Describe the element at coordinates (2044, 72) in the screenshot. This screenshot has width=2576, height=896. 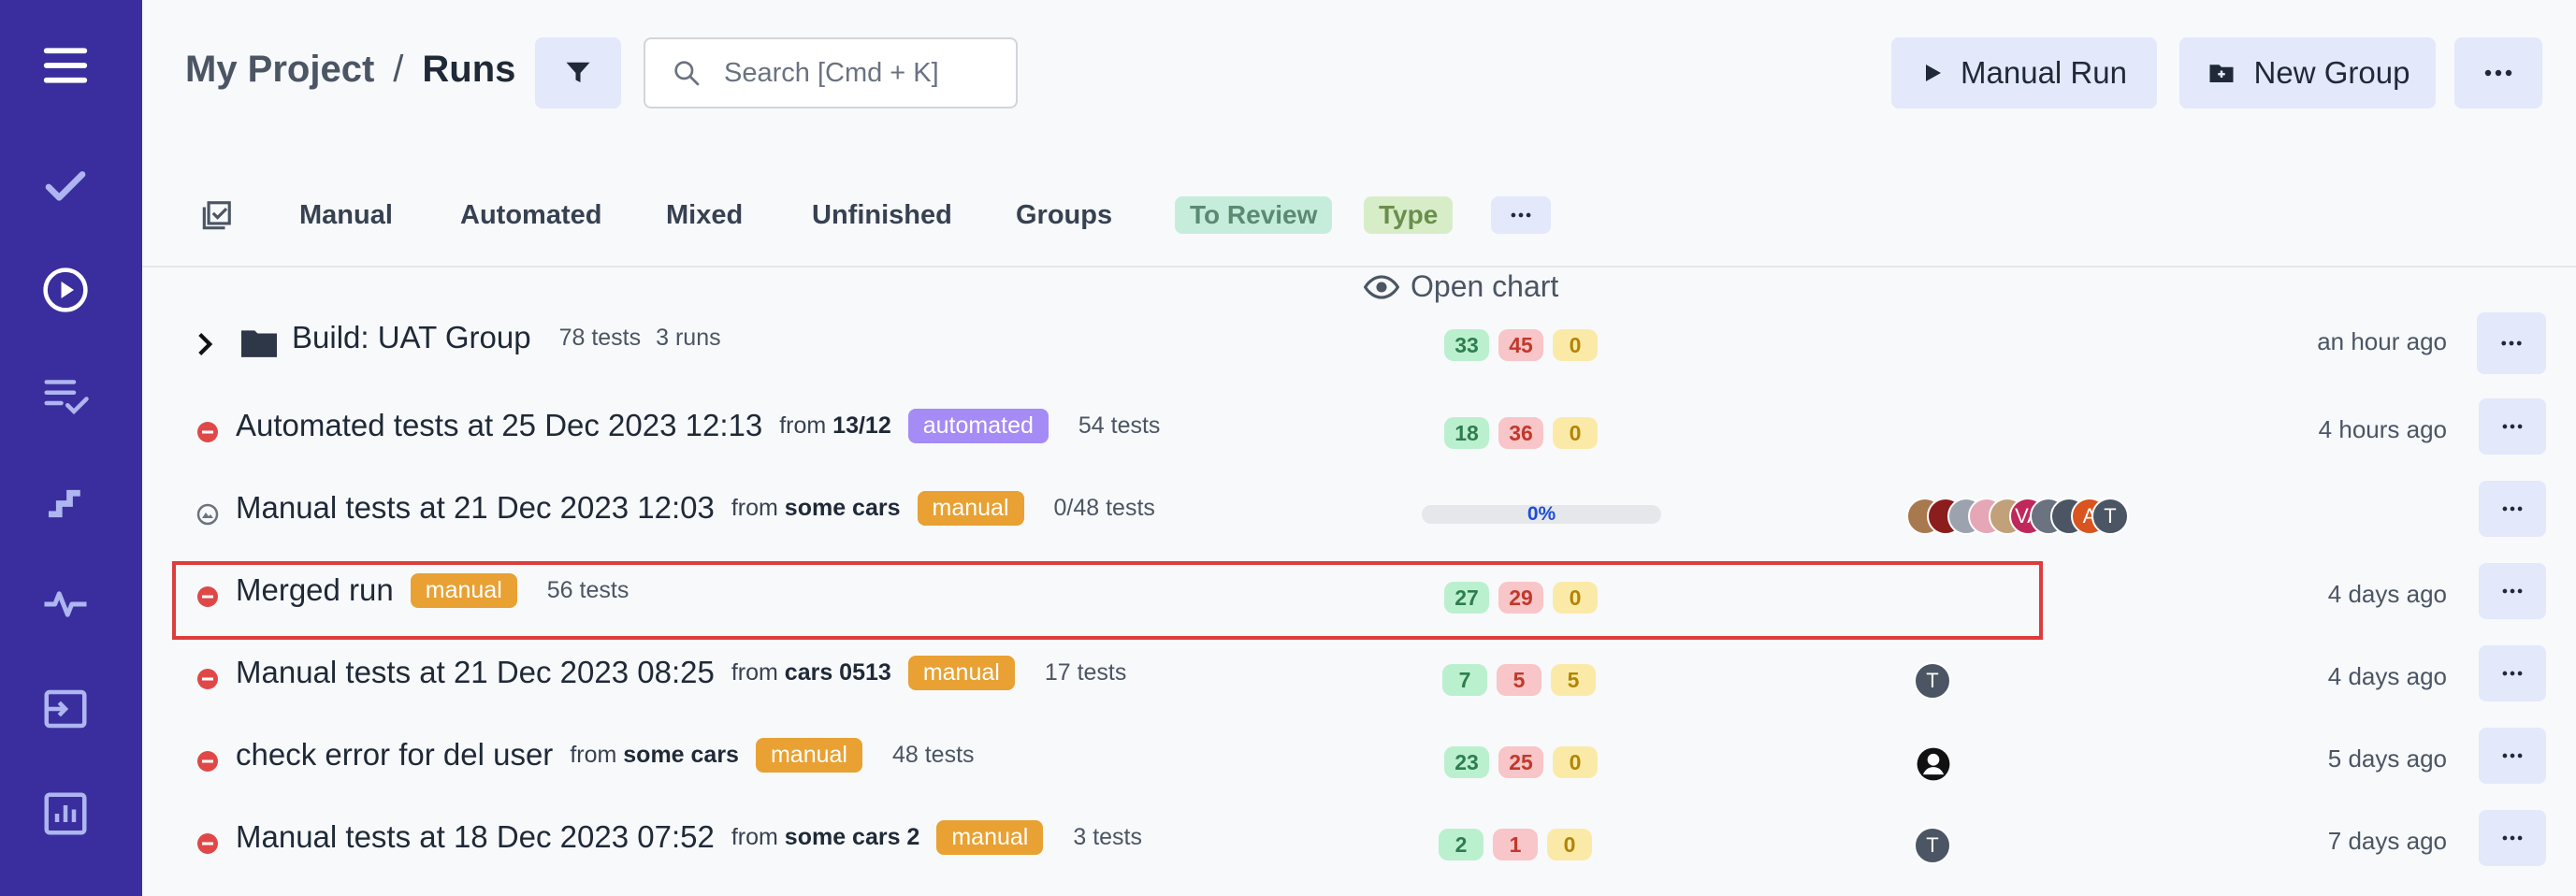
I see `manual-run-label: Manual Run` at that location.